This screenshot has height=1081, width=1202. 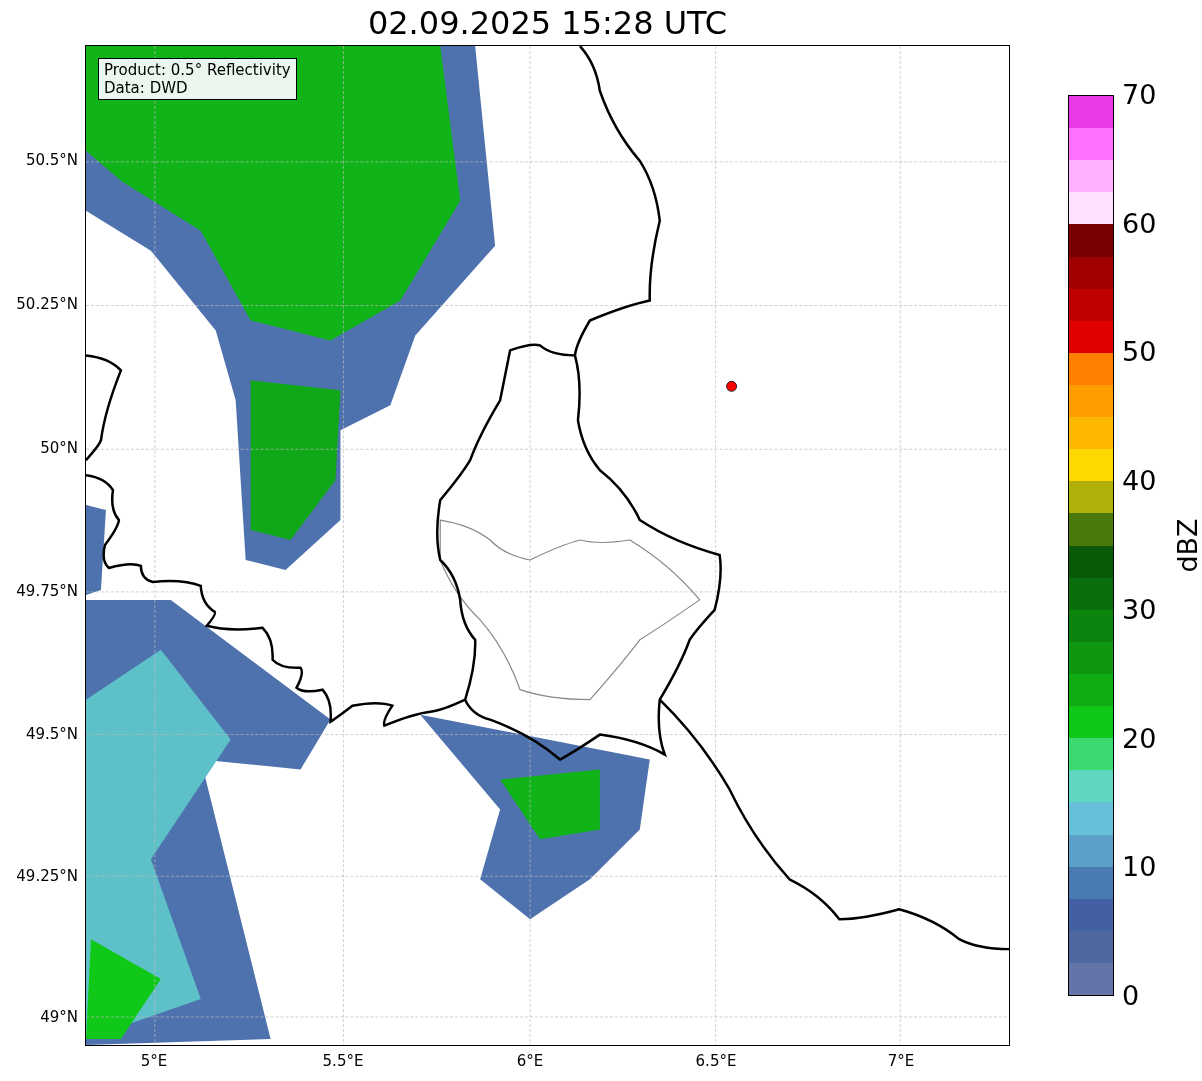 What do you see at coordinates (1139, 609) in the screenshot?
I see `colorbar-tick-label: 30` at bounding box center [1139, 609].